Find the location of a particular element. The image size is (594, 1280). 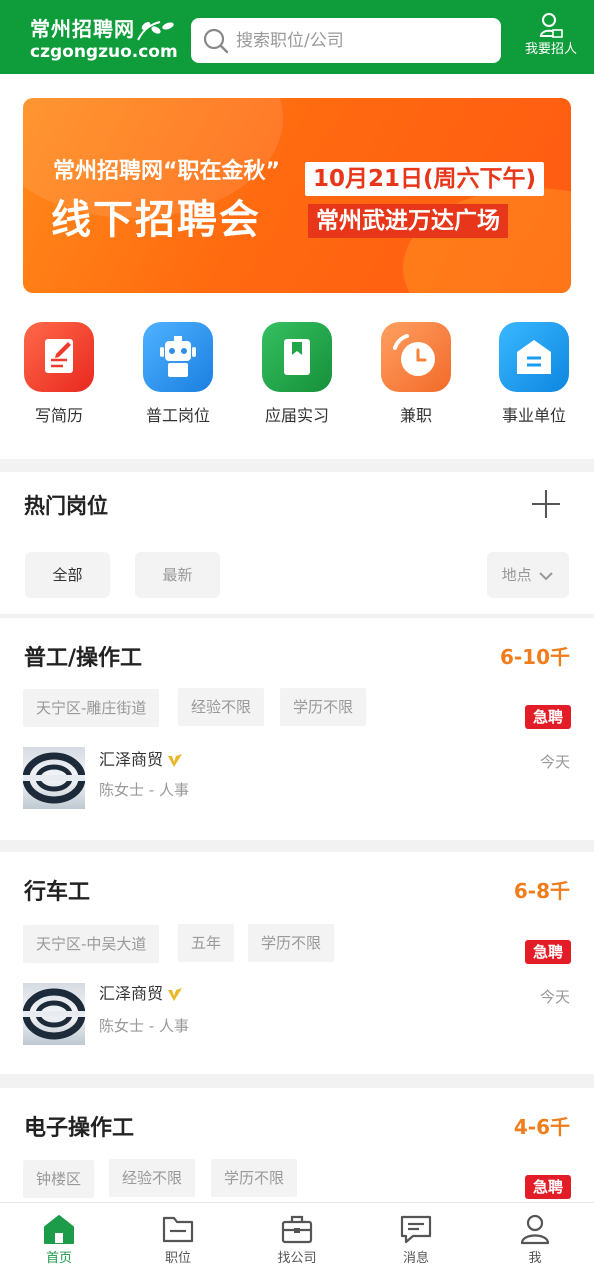

banner-title: 线下招聘会 is located at coordinates (156, 220).